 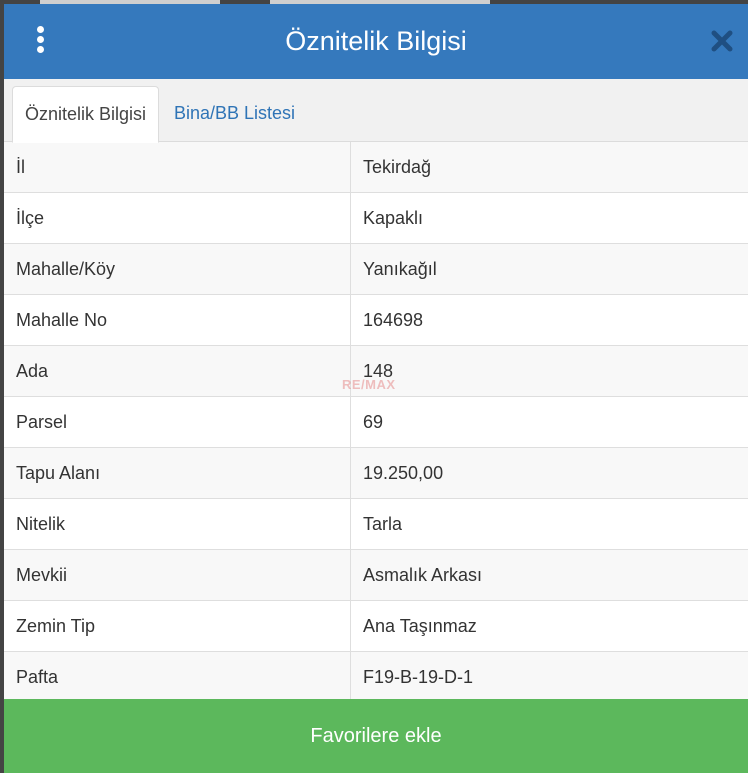 I want to click on attribute-key: Nitelik, so click(x=177, y=524).